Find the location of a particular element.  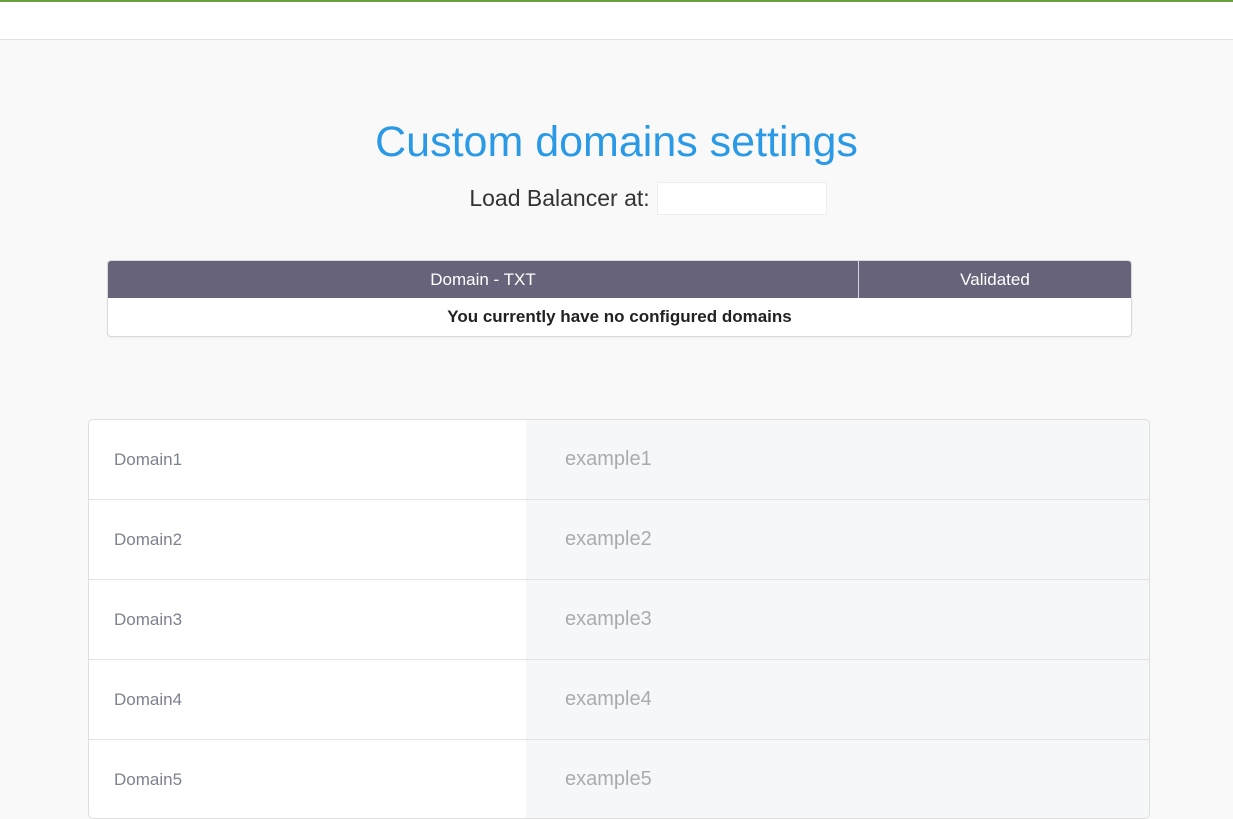

table-header: Domain - TXT Validated is located at coordinates (619, 279).